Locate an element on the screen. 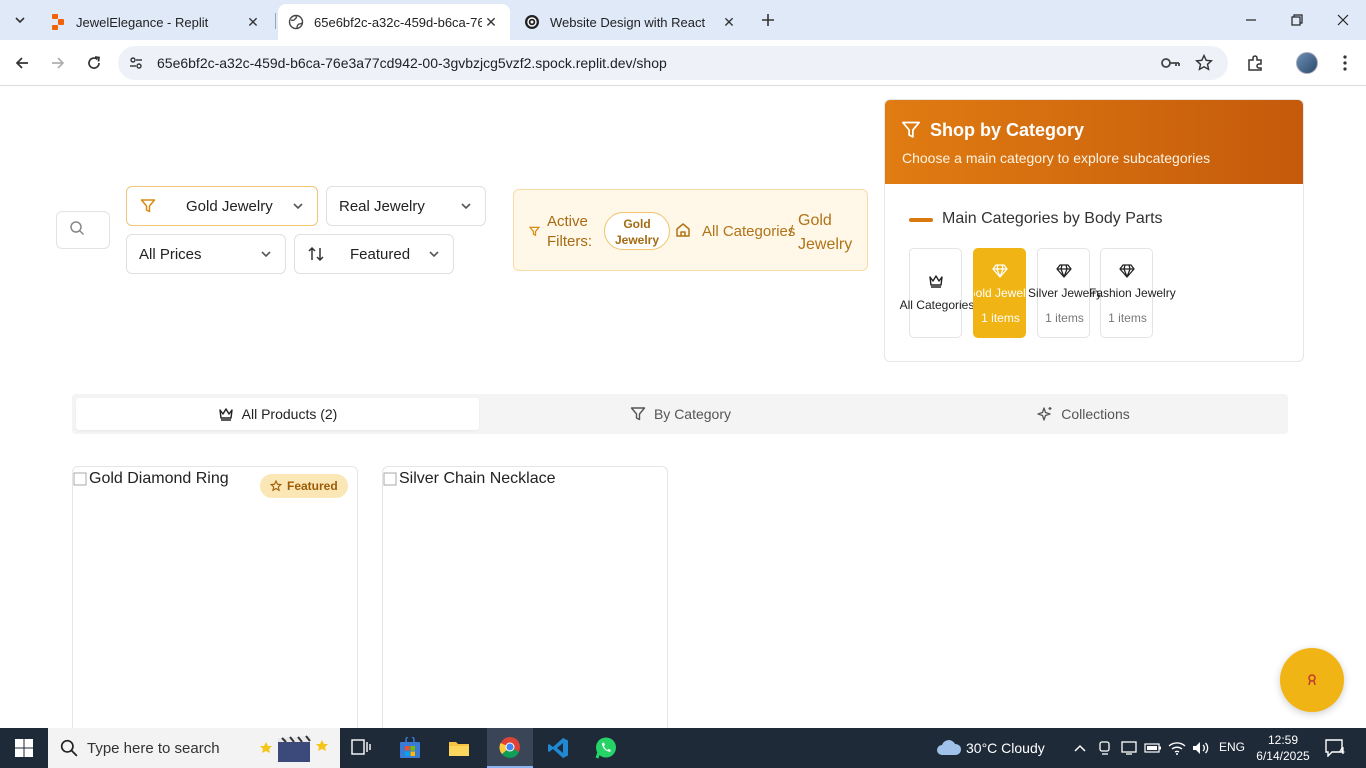 The height and width of the screenshot is (768, 1366). home-icon is located at coordinates (683, 232).